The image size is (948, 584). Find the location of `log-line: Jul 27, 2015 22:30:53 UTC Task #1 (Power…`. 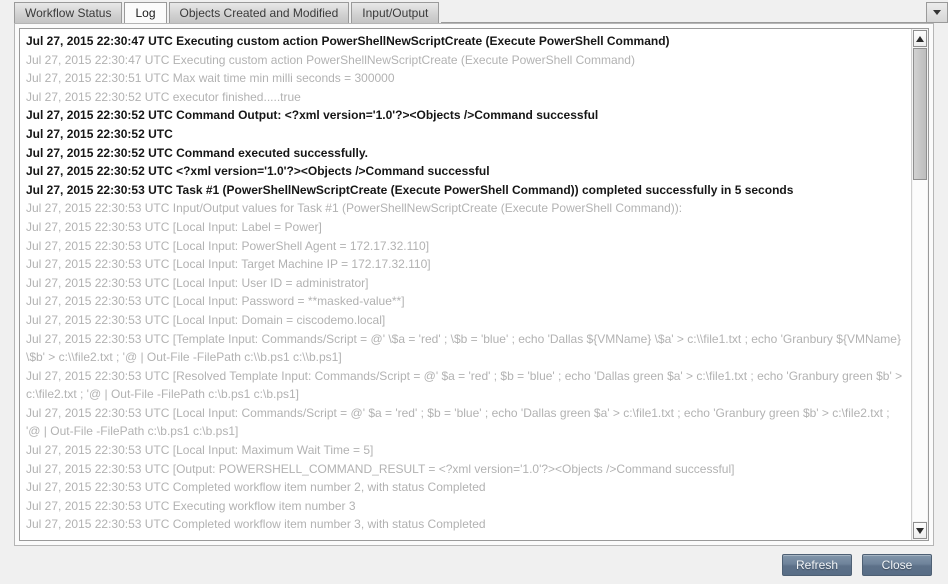

log-line: Jul 27, 2015 22:30:53 UTC Task #1 (Power… is located at coordinates (410, 189).